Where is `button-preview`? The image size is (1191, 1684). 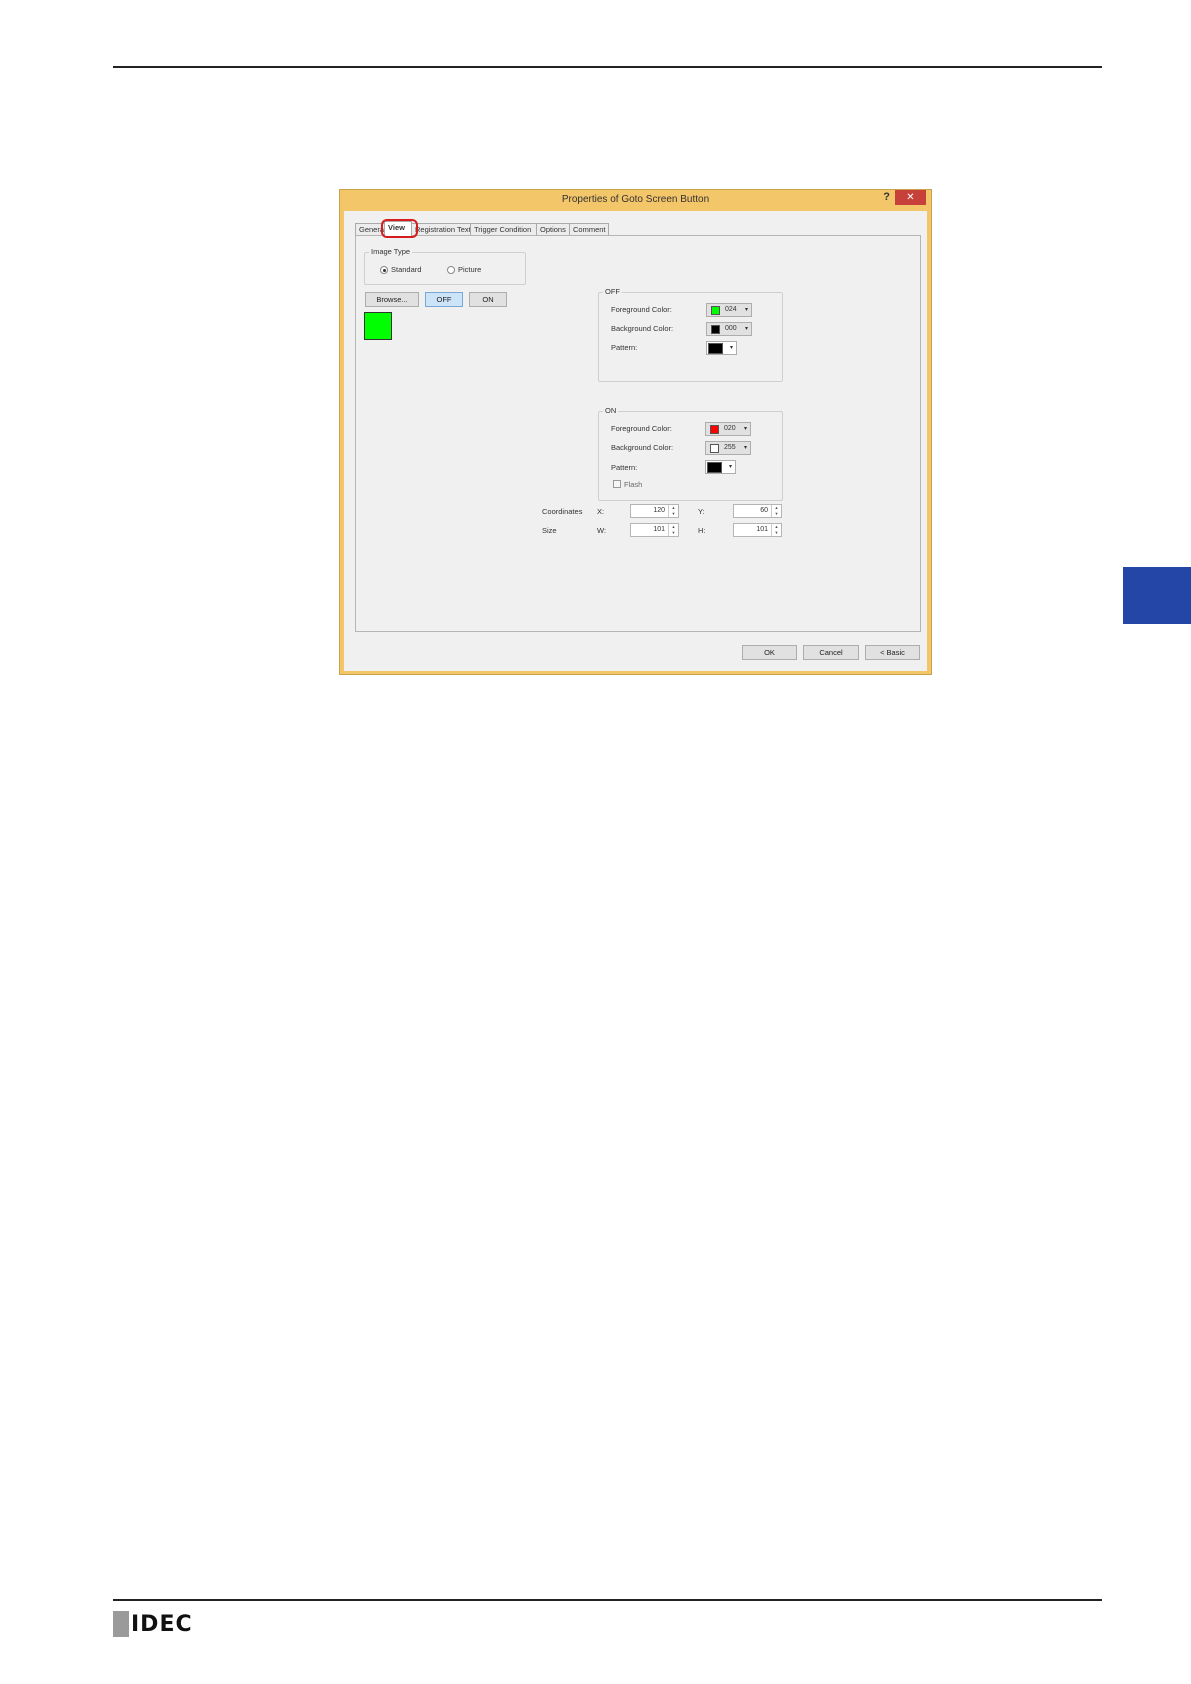 button-preview is located at coordinates (378, 326).